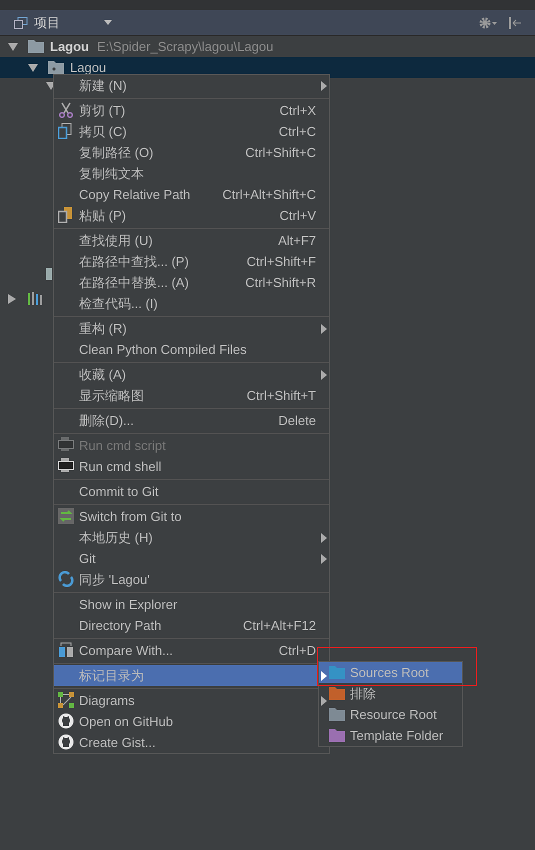 The image size is (535, 850). Describe the element at coordinates (279, 625) in the screenshot. I see `shortcut-label: Ctrl+Alt+F12` at that location.